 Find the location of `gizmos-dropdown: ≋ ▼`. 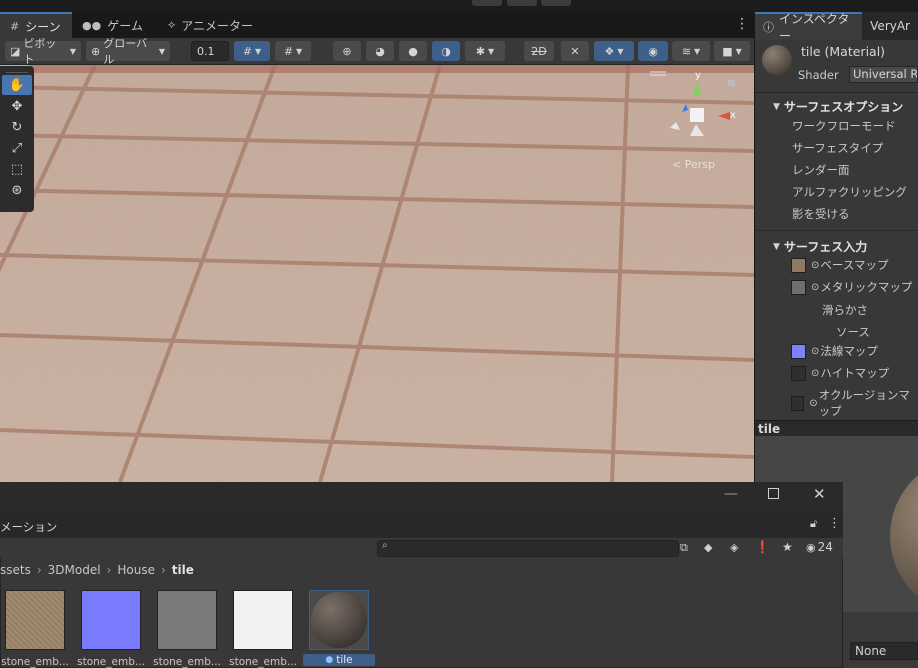

gizmos-dropdown: ≋ ▼ is located at coordinates (691, 51).